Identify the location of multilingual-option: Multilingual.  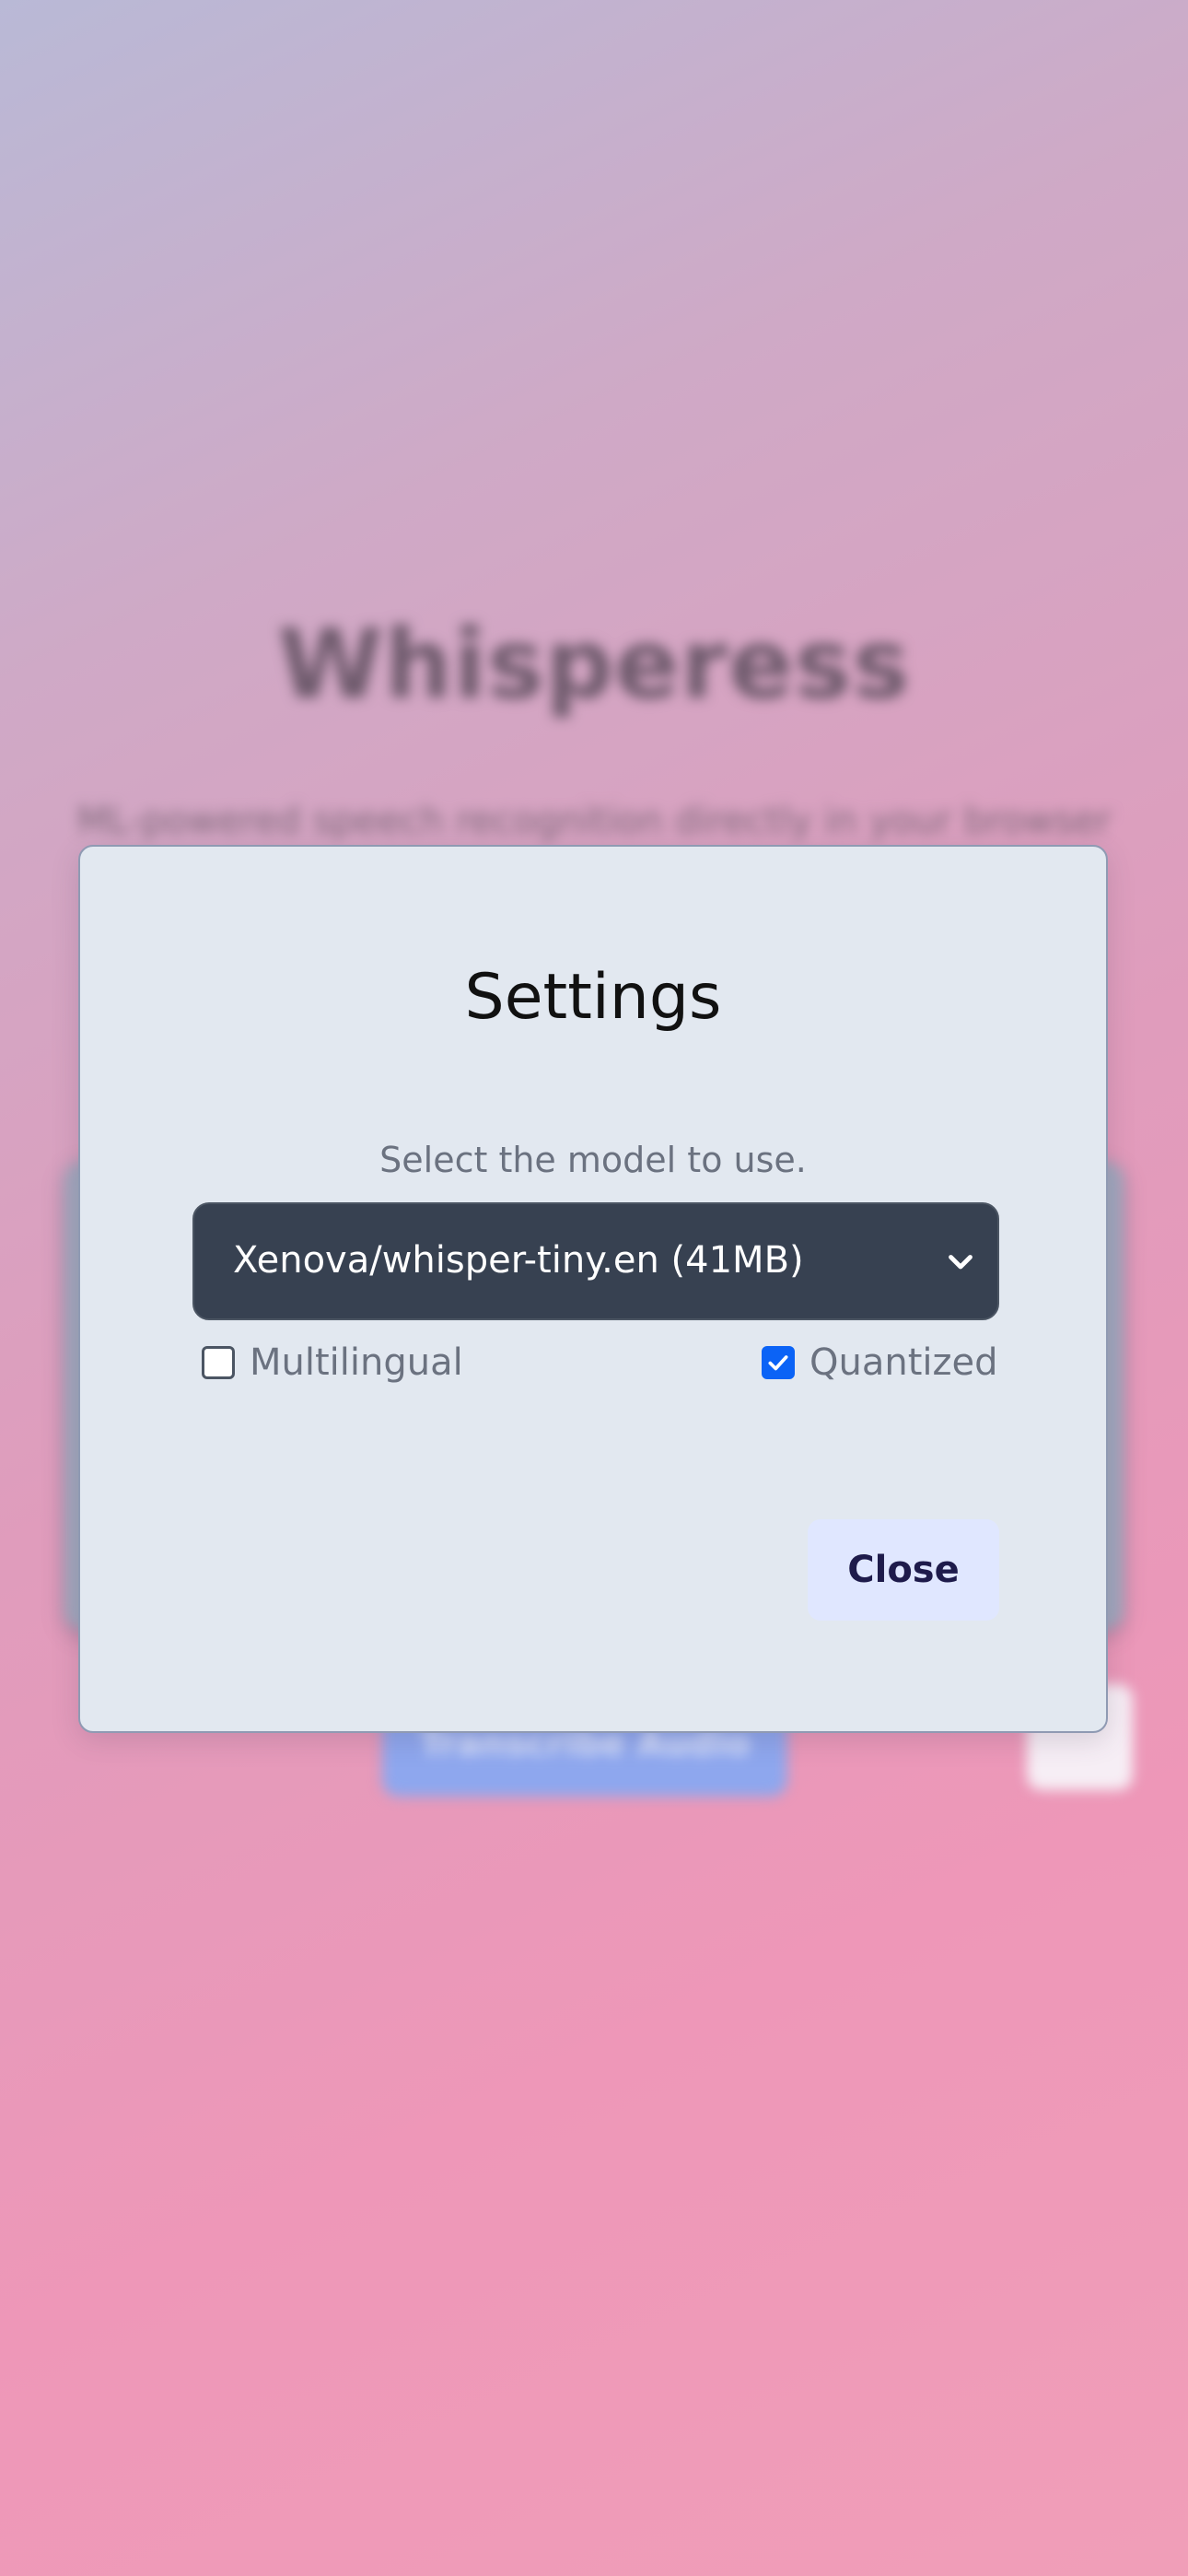
(332, 1362).